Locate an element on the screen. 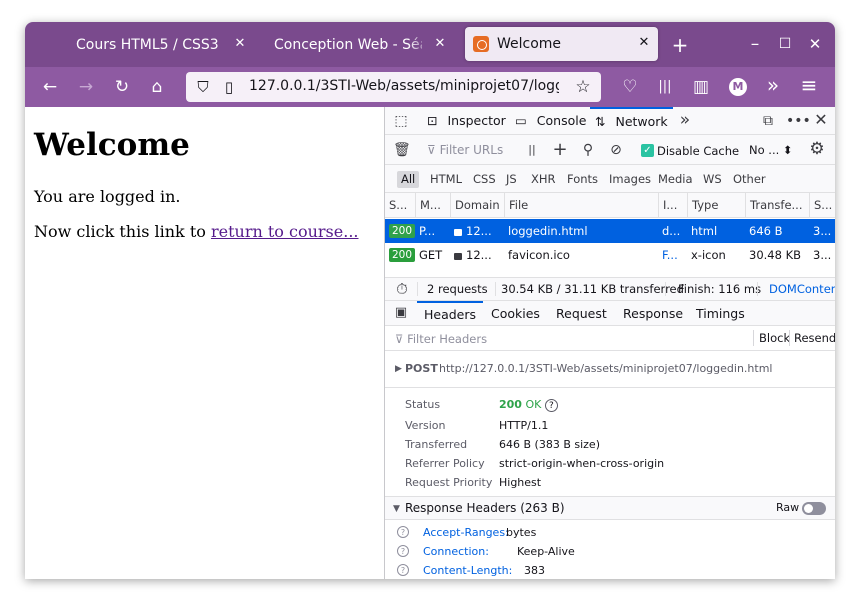 Image resolution: width=860 pixels, height=607 pixels. filter-xhr: XHR is located at coordinates (543, 179).